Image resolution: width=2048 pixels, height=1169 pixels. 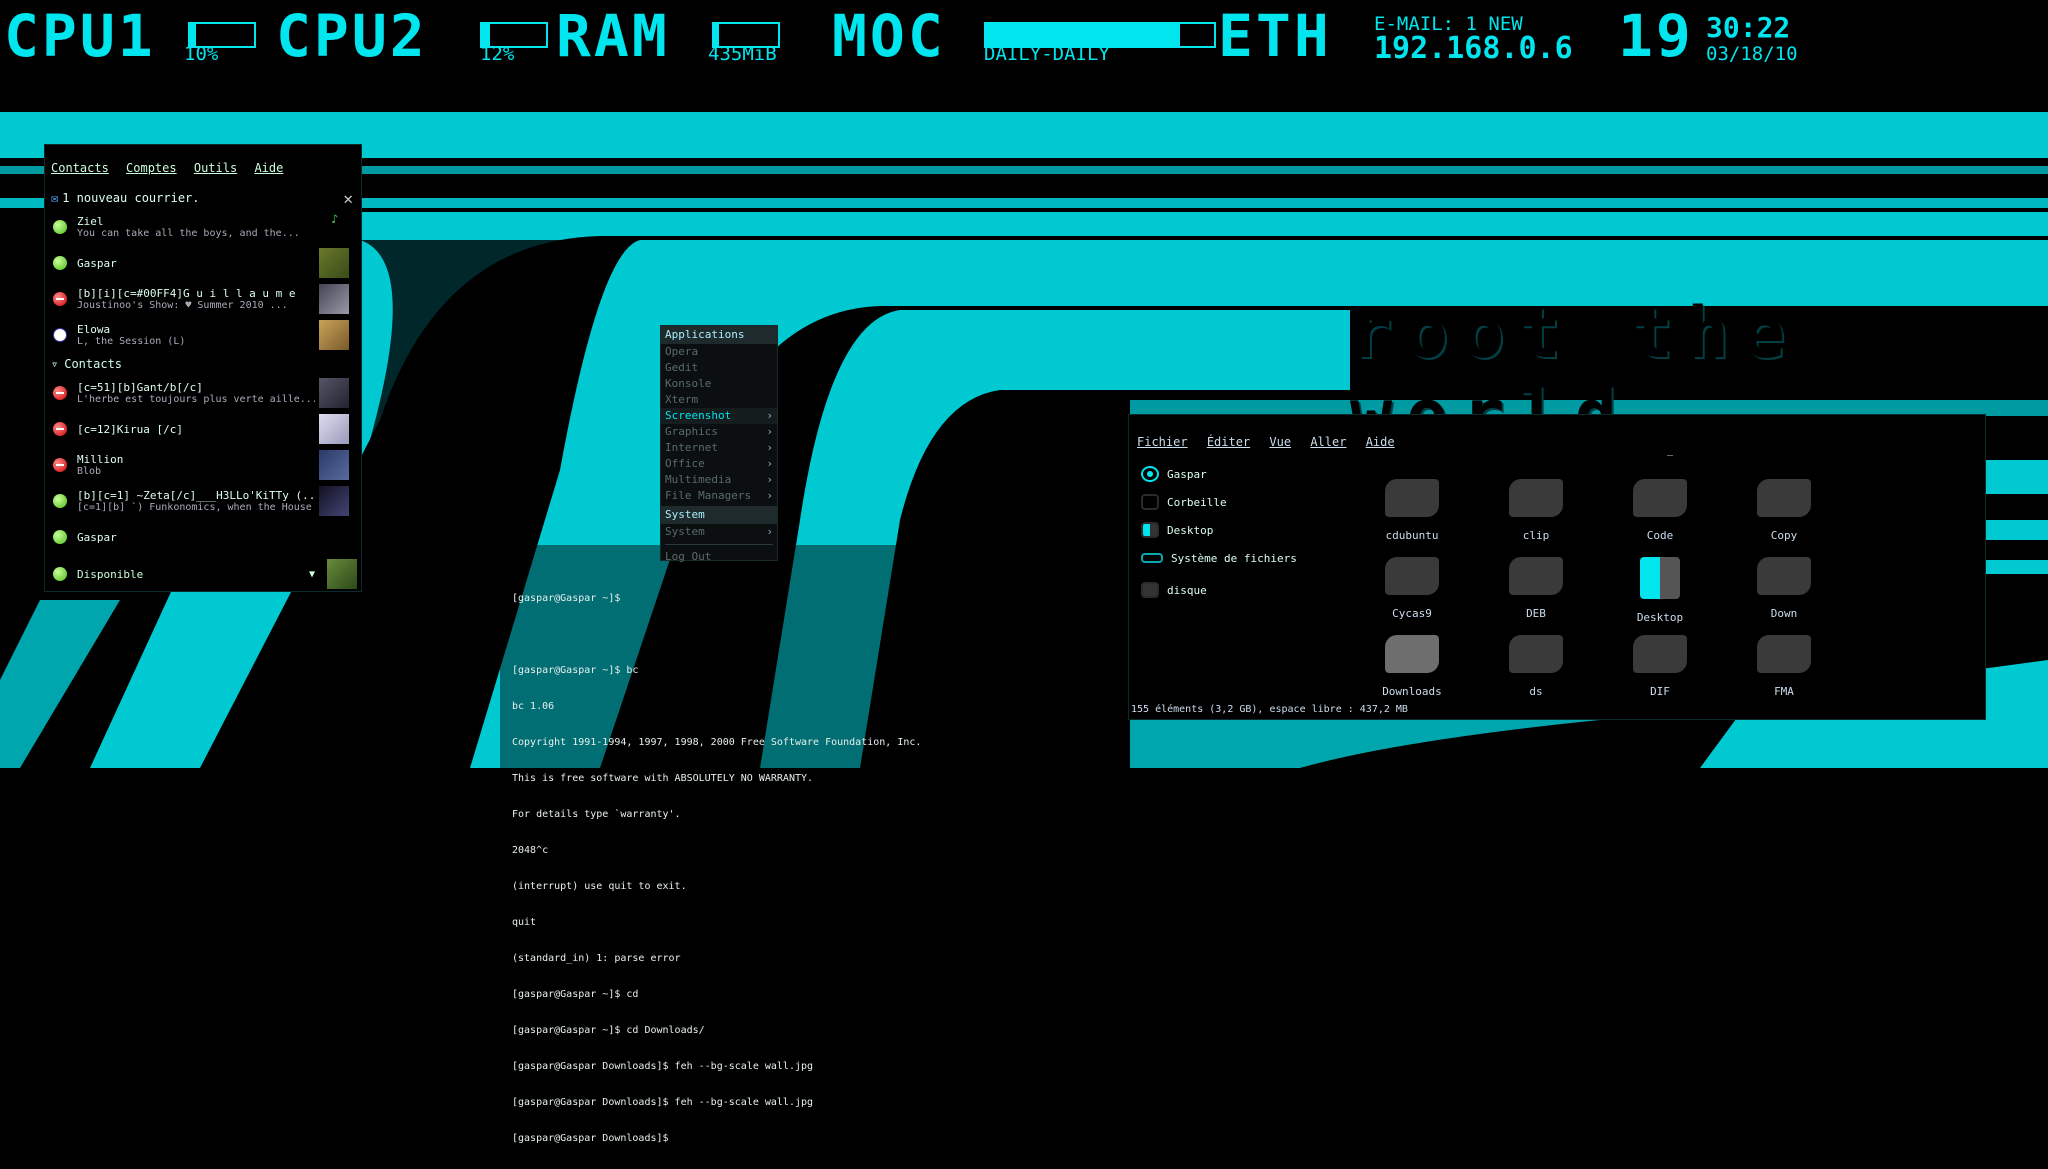 What do you see at coordinates (719, 352) in the screenshot?
I see `menu-item-opera: Opera` at bounding box center [719, 352].